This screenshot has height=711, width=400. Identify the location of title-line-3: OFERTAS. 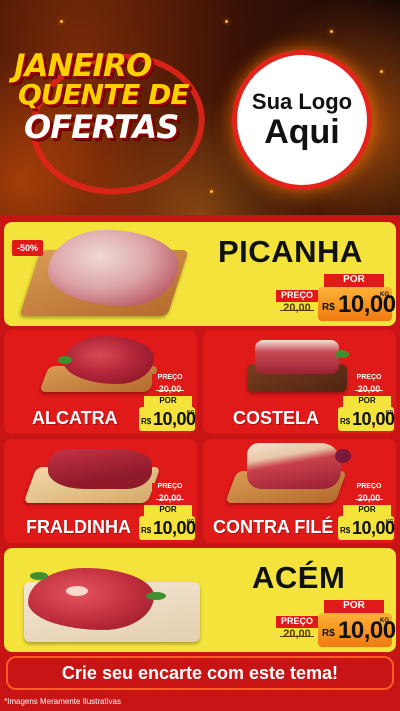
(101, 127).